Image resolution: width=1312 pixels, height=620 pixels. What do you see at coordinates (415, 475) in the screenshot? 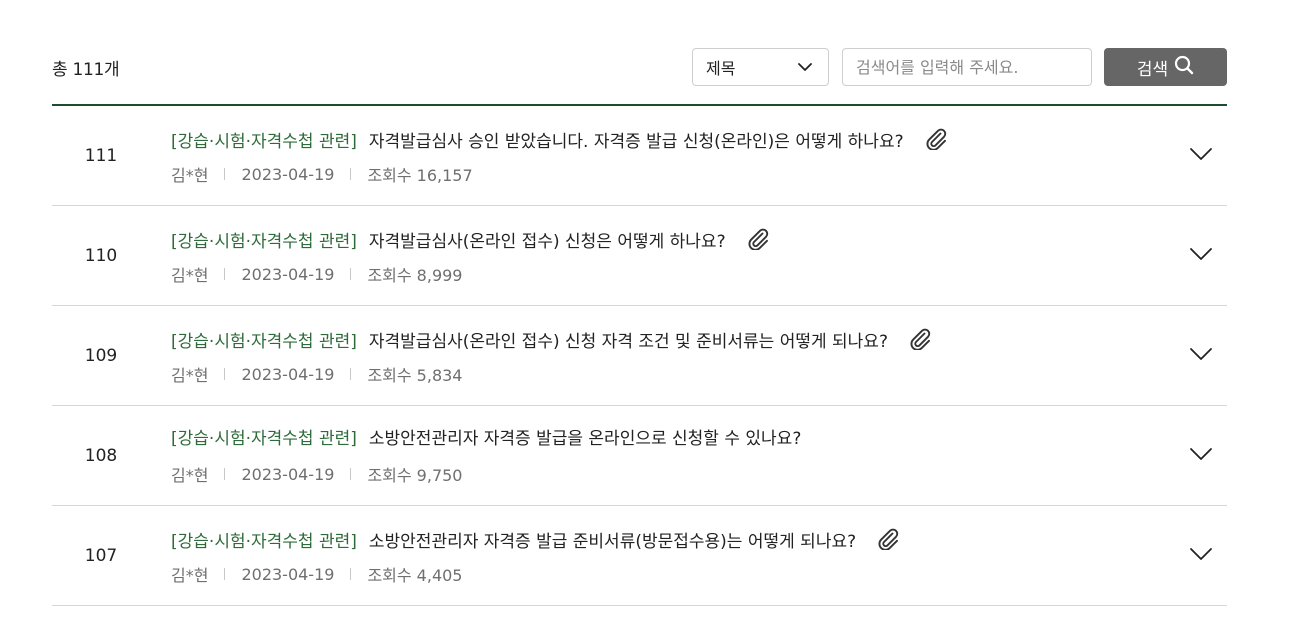
I see `post-views: 조회수 9,750` at bounding box center [415, 475].